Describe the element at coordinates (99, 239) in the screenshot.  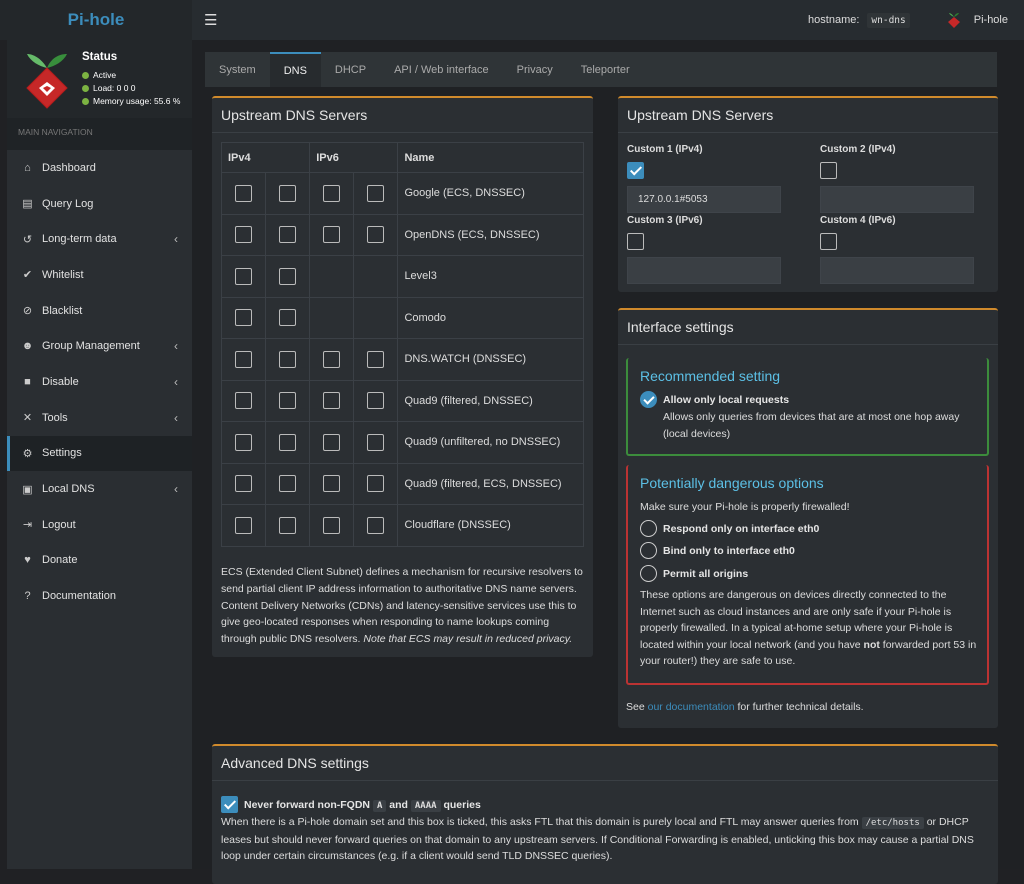
I see `nav-long-term-data: ↺ Long-term data ‹` at that location.